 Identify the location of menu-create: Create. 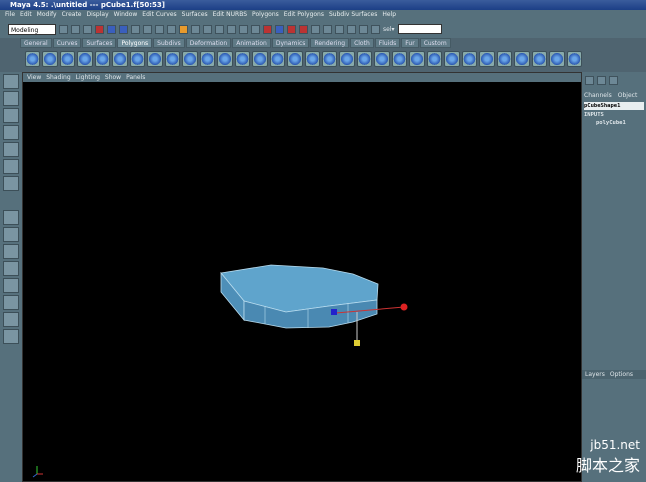
(72, 15).